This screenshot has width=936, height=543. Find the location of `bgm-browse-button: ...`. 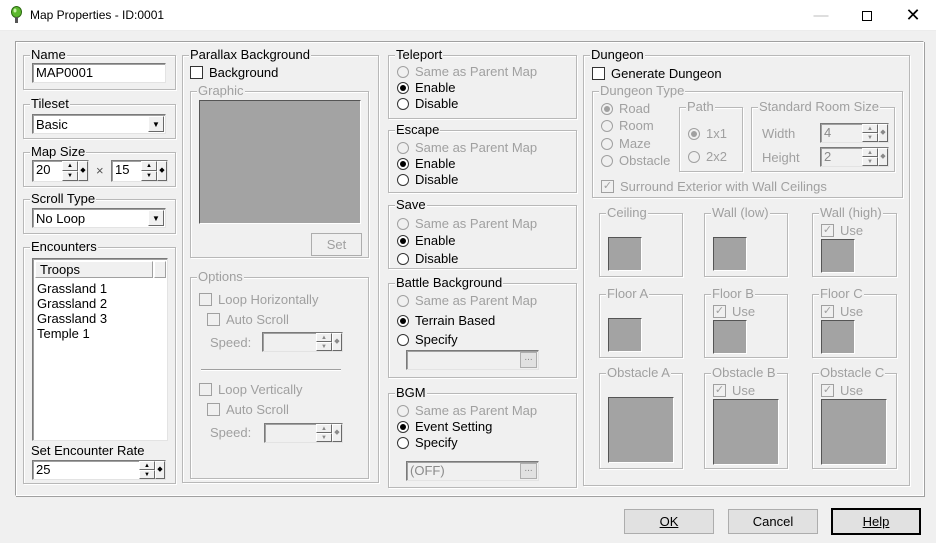

bgm-browse-button: ... is located at coordinates (528, 471).